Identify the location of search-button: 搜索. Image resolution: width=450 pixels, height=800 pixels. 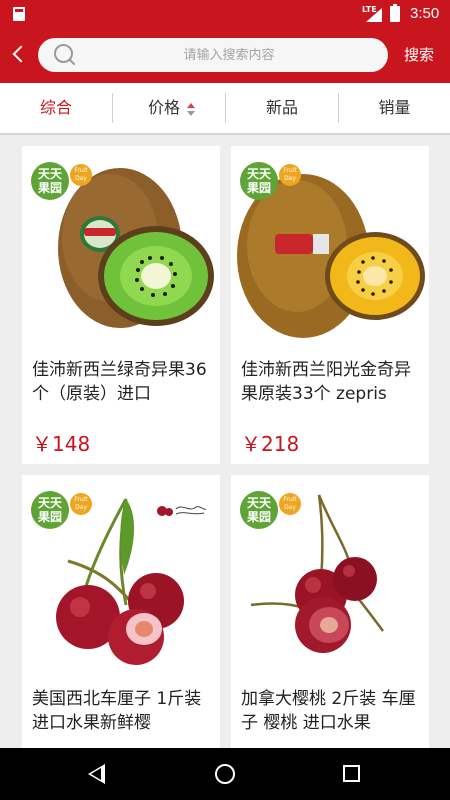
(419, 54).